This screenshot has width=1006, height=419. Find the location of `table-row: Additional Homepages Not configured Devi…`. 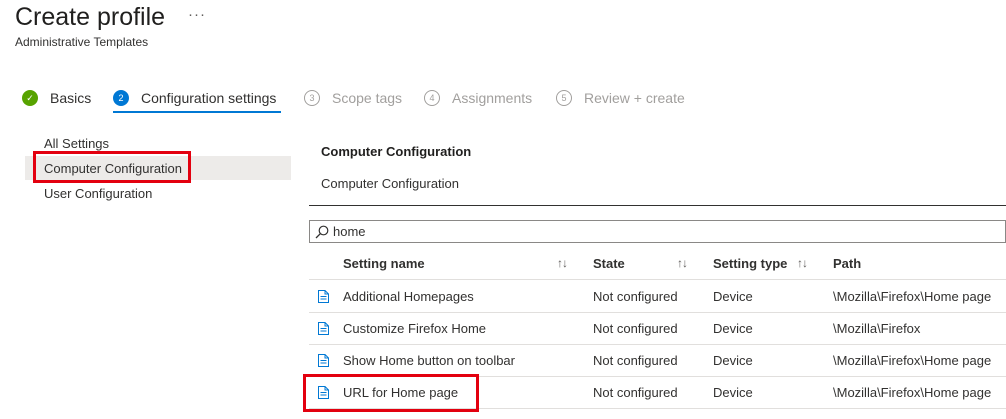

table-row: Additional Homepages Not configured Devi… is located at coordinates (657, 296).